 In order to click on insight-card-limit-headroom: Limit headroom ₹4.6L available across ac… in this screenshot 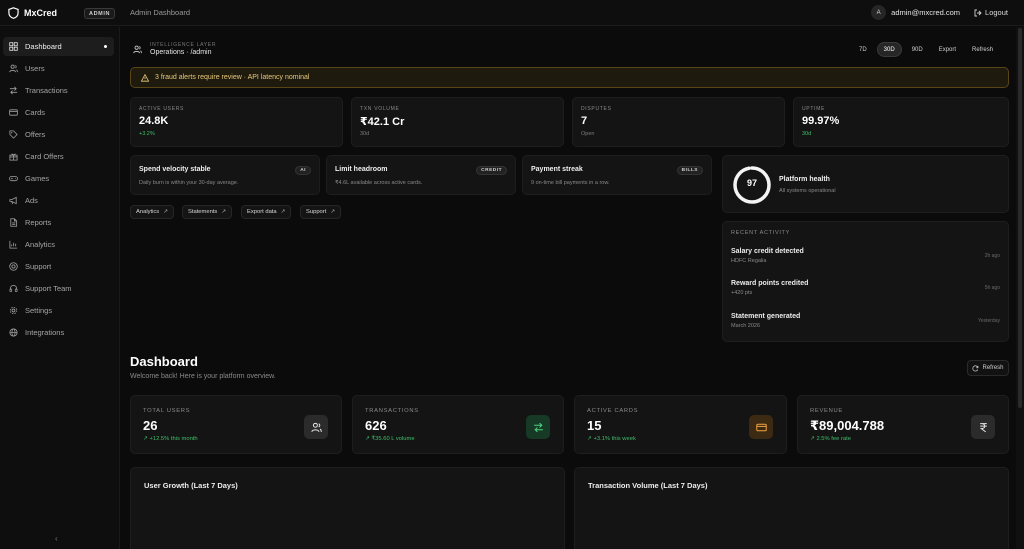, I will do `click(421, 175)`.